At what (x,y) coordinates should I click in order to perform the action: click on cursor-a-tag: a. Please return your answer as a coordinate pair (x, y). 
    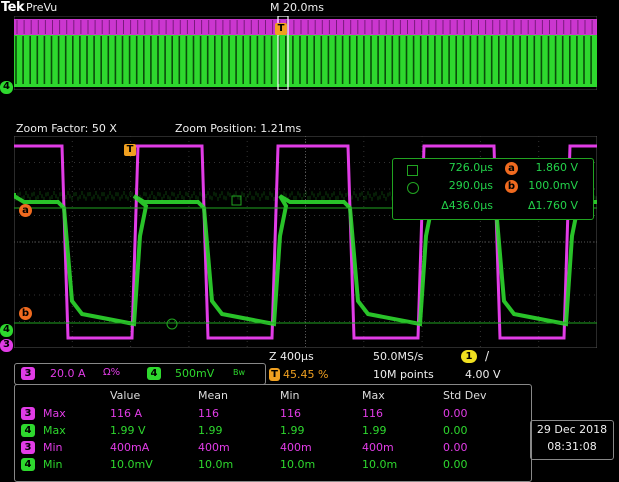
    Looking at the image, I should click on (511, 170).